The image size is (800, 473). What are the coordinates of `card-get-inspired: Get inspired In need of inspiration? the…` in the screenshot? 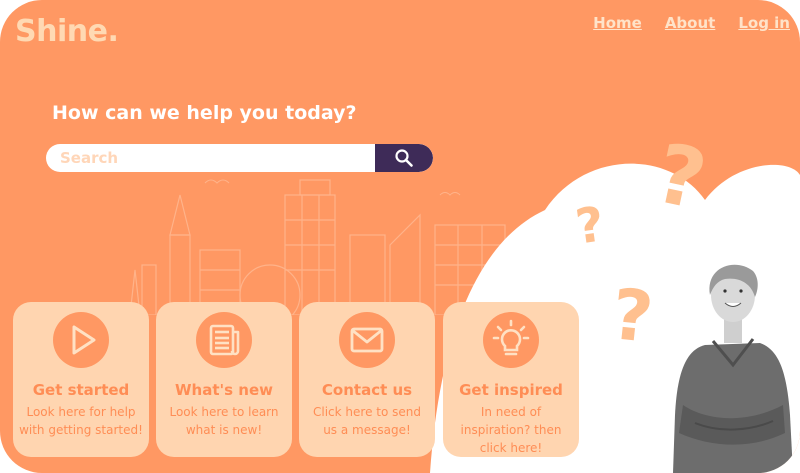 It's located at (511, 379).